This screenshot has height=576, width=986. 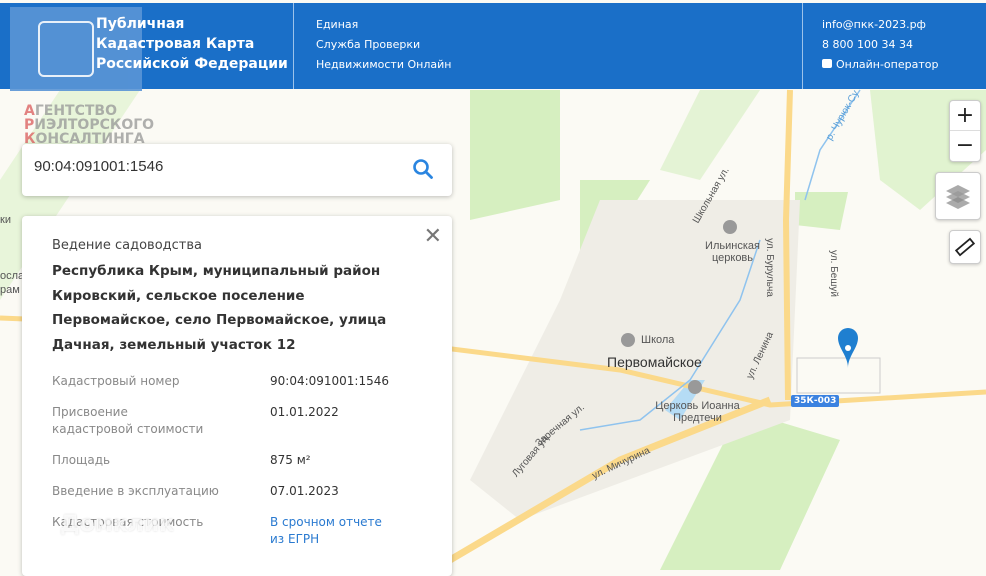 What do you see at coordinates (326, 530) in the screenshot?
I see `egrn-report-link: В срочном отчете из ЕГРН` at bounding box center [326, 530].